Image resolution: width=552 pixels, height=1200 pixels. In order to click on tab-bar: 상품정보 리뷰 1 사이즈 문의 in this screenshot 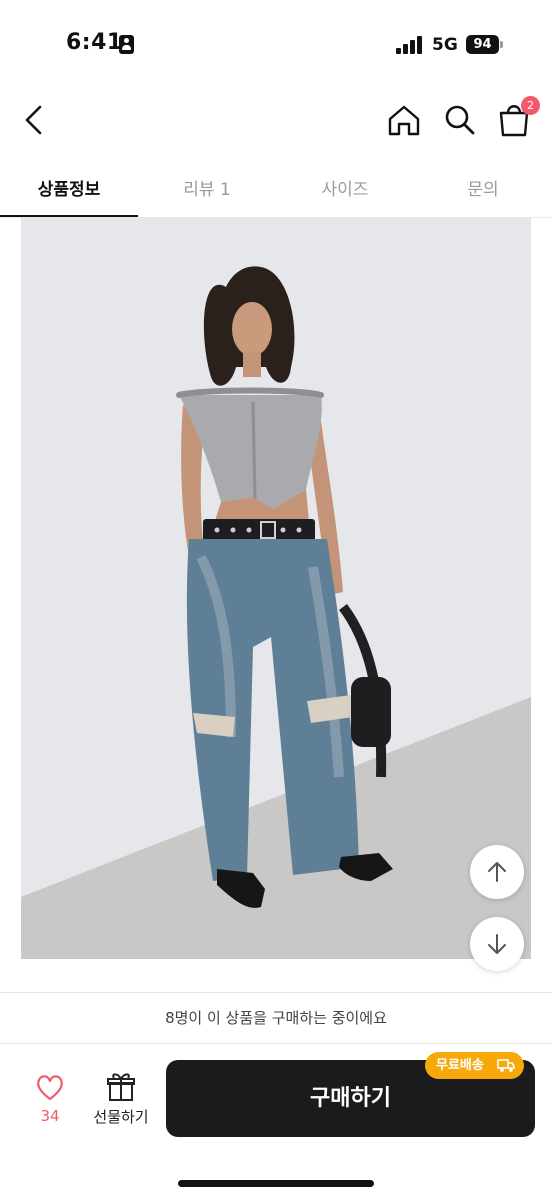, I will do `click(276, 189)`.